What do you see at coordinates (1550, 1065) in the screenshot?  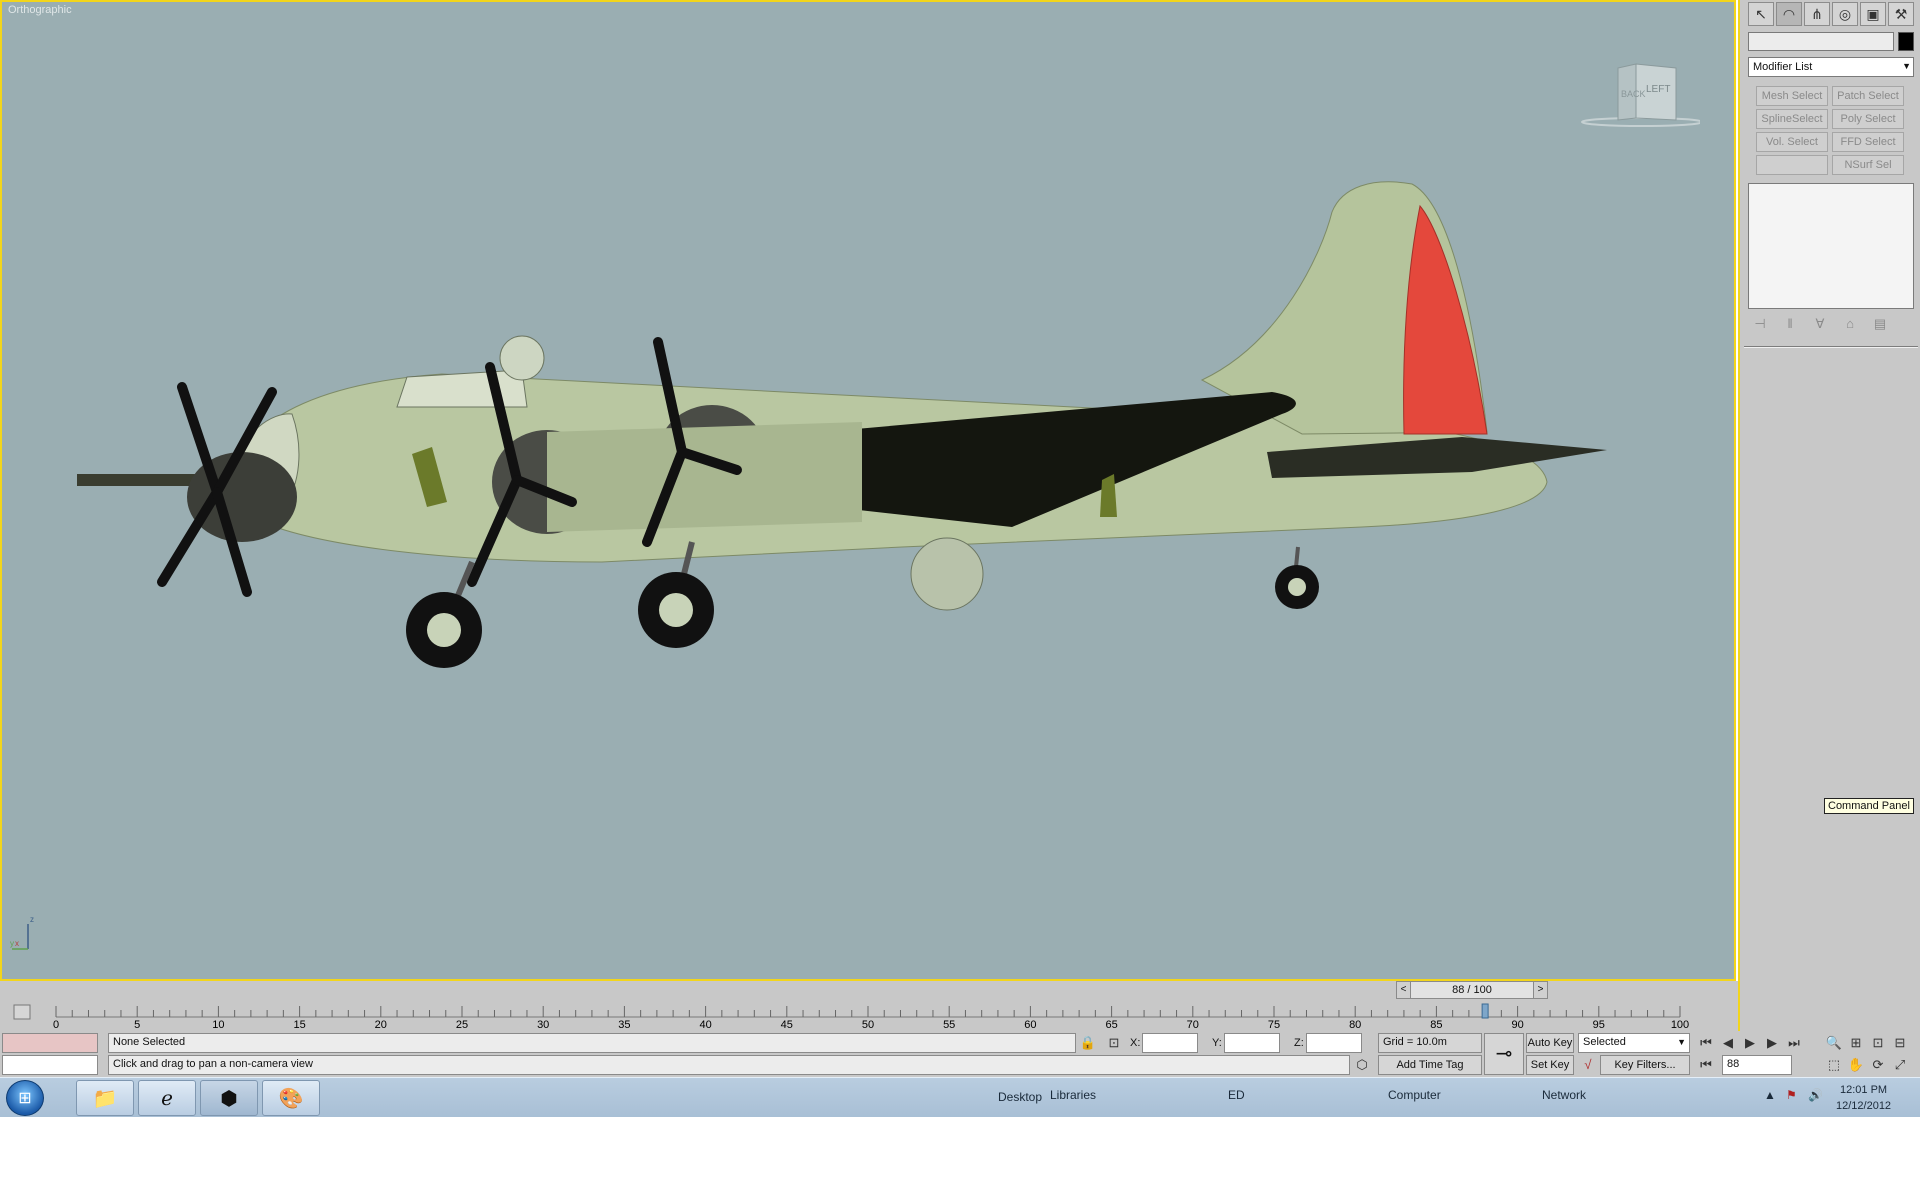 I see `set-key-button: Set Key` at bounding box center [1550, 1065].